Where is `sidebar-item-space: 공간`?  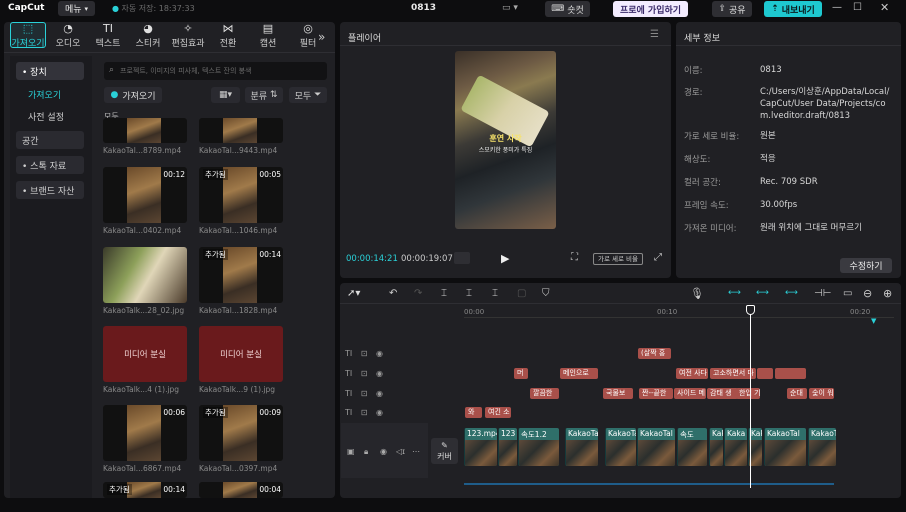
sidebar-item-space: 공간 is located at coordinates (50, 140).